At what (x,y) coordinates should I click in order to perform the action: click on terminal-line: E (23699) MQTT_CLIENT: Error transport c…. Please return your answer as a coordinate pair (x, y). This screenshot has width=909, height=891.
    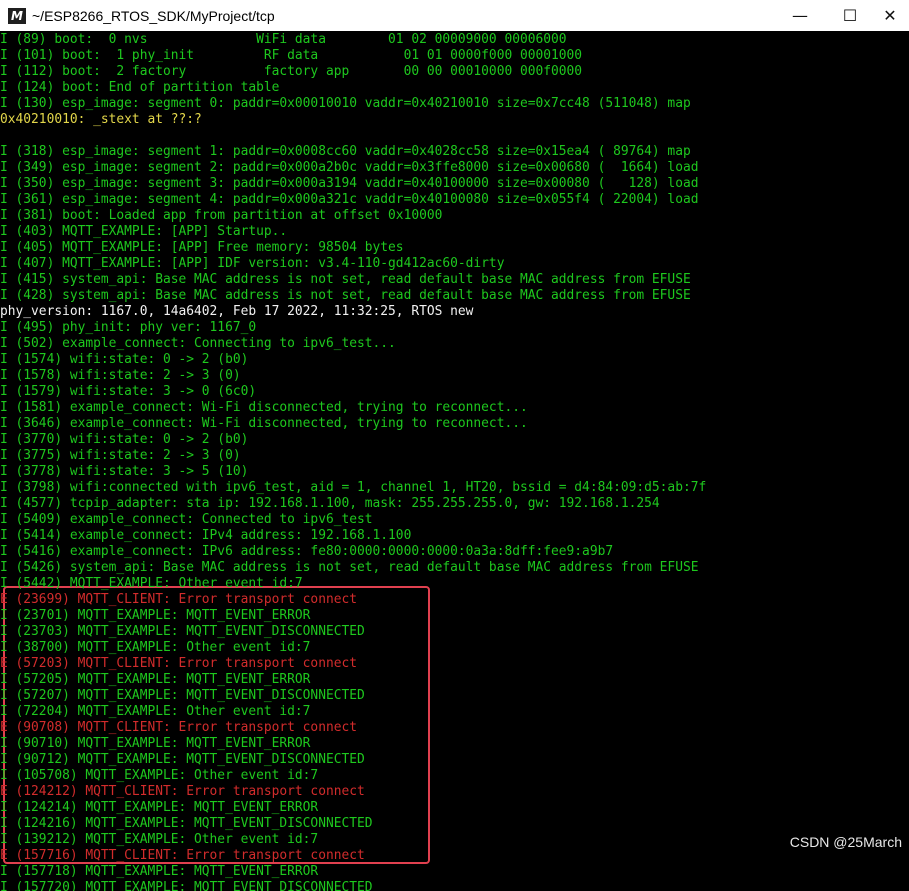
    Looking at the image, I should click on (178, 599).